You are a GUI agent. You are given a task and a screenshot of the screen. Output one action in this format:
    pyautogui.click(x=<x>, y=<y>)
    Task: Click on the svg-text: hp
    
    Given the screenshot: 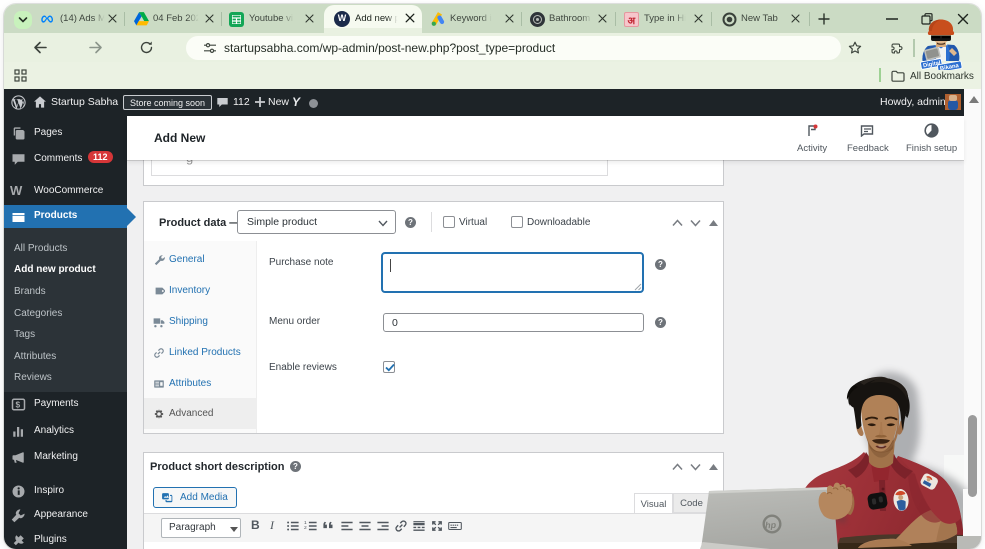 What is the action you would take?
    pyautogui.click(x=771, y=525)
    